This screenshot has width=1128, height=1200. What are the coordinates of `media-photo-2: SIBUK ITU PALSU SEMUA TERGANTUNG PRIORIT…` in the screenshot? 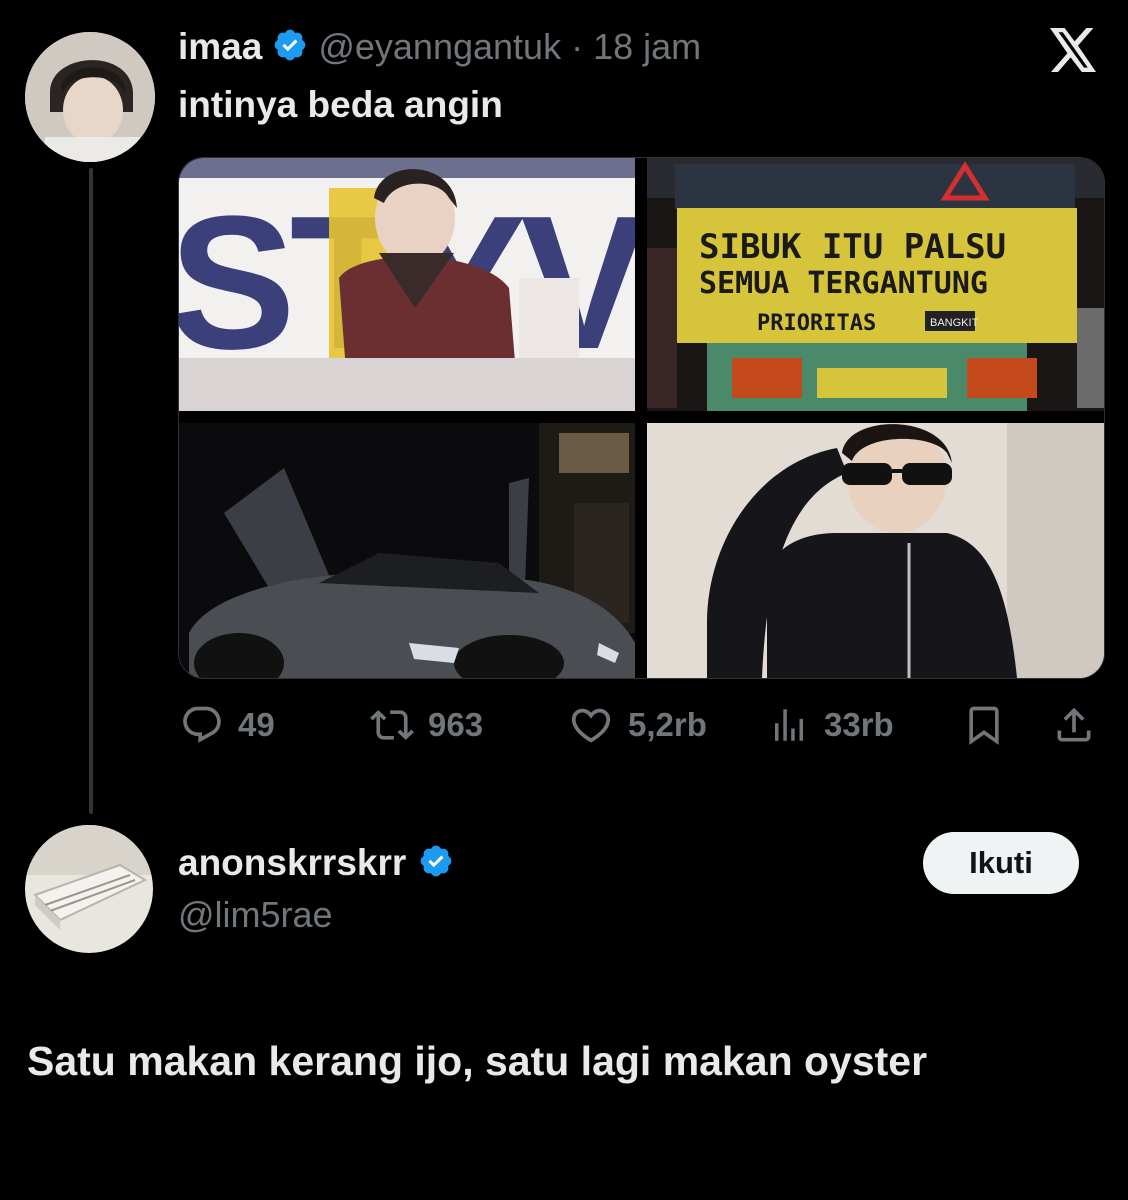 It's located at (875, 284).